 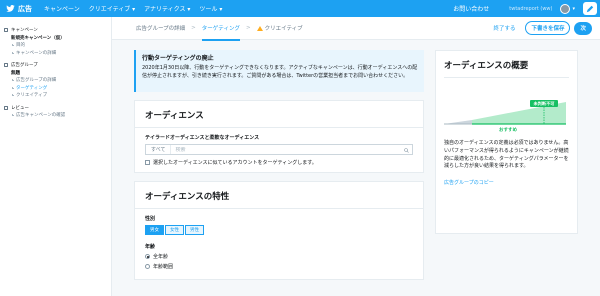 What do you see at coordinates (61, 38) in the screenshot?
I see `sidebar-campaign-name: 新規売キャンペーン（仮）` at bounding box center [61, 38].